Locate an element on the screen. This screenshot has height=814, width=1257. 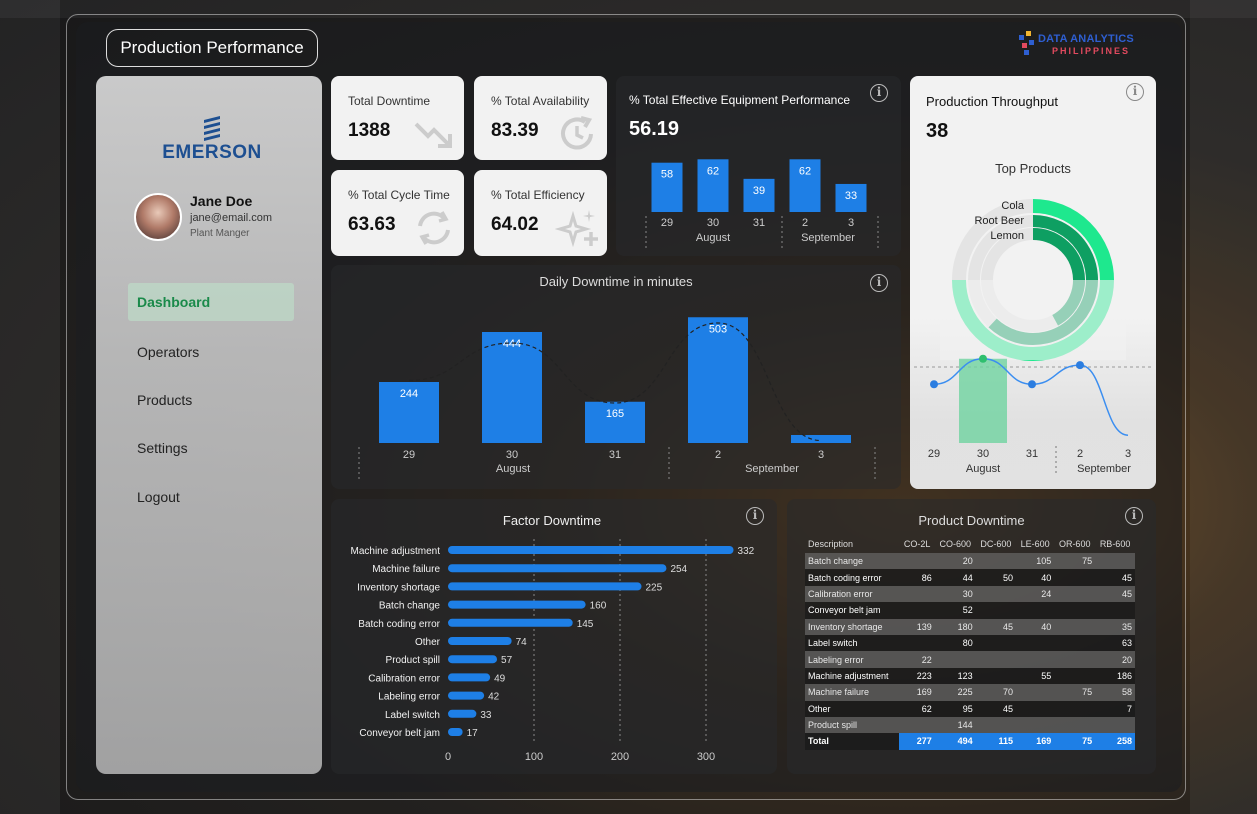
donut-label: Root Beer is located at coordinates (999, 221).